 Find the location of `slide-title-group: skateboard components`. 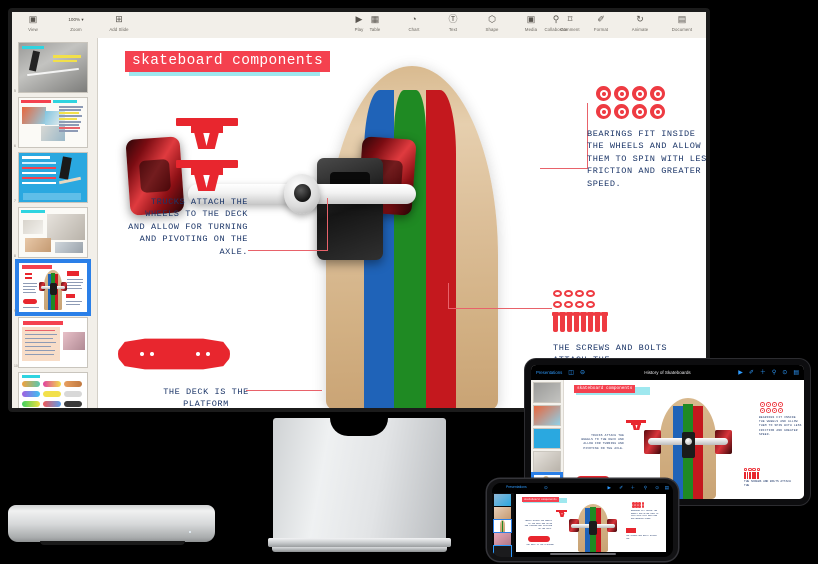

slide-title-group: skateboard components is located at coordinates (228, 63).